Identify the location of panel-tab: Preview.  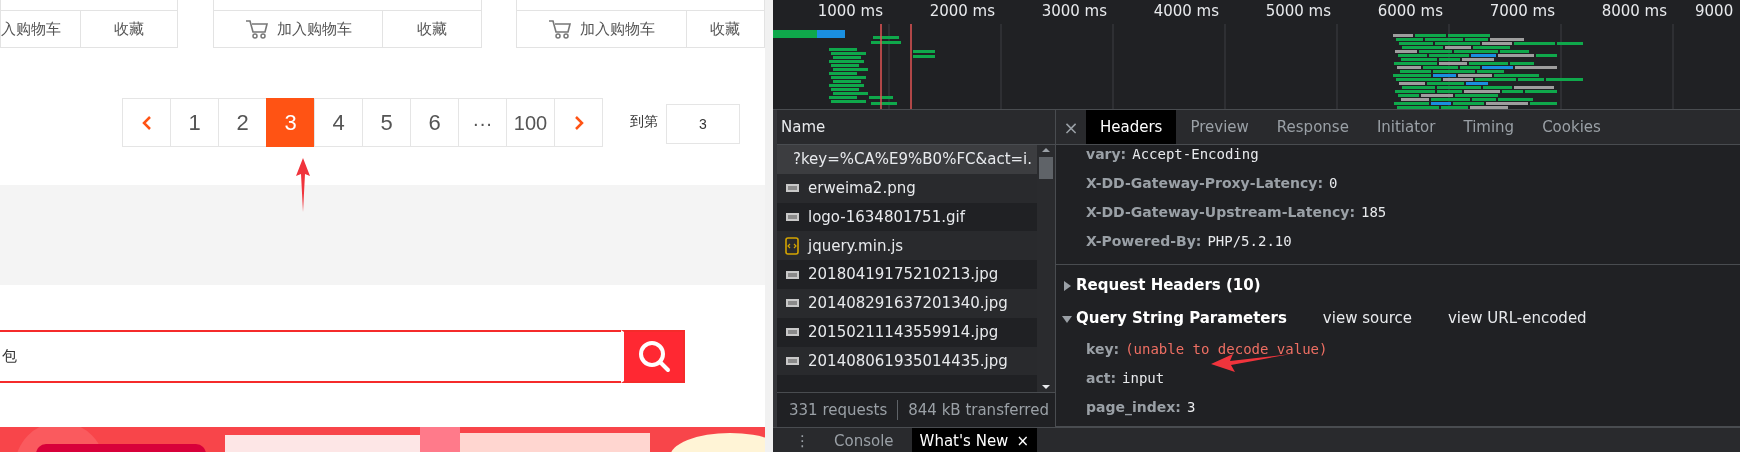
(1219, 127).